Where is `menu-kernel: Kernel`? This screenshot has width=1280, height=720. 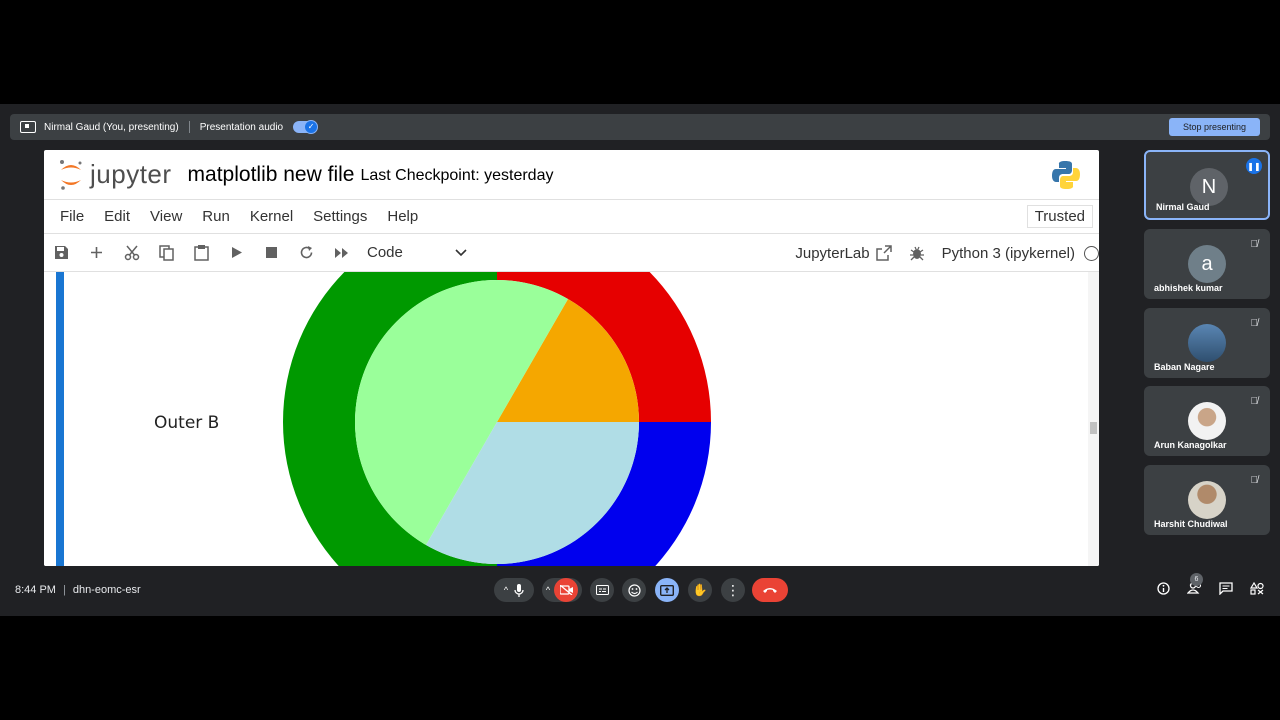 menu-kernel: Kernel is located at coordinates (271, 216).